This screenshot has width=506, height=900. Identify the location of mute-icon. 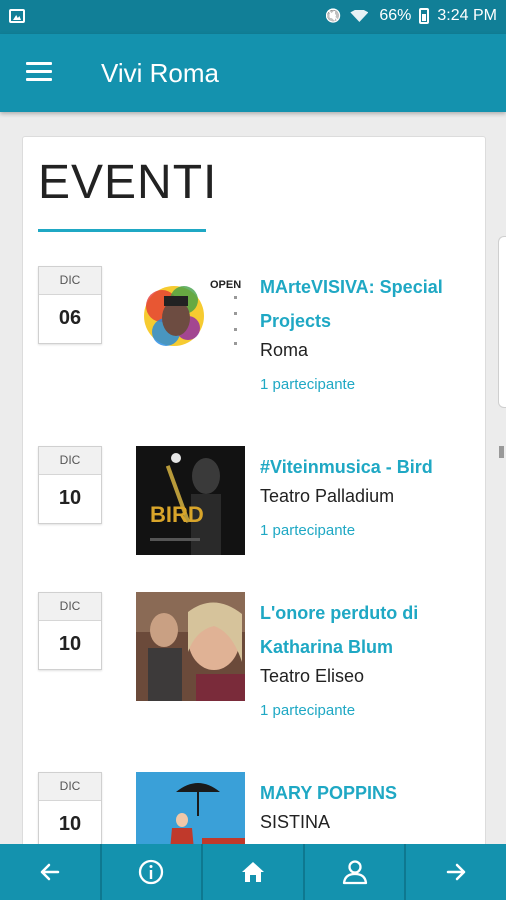
(333, 16).